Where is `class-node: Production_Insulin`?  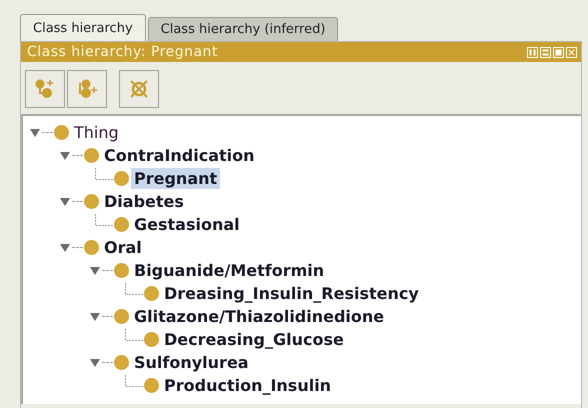 class-node: Production_Insulin is located at coordinates (247, 385).